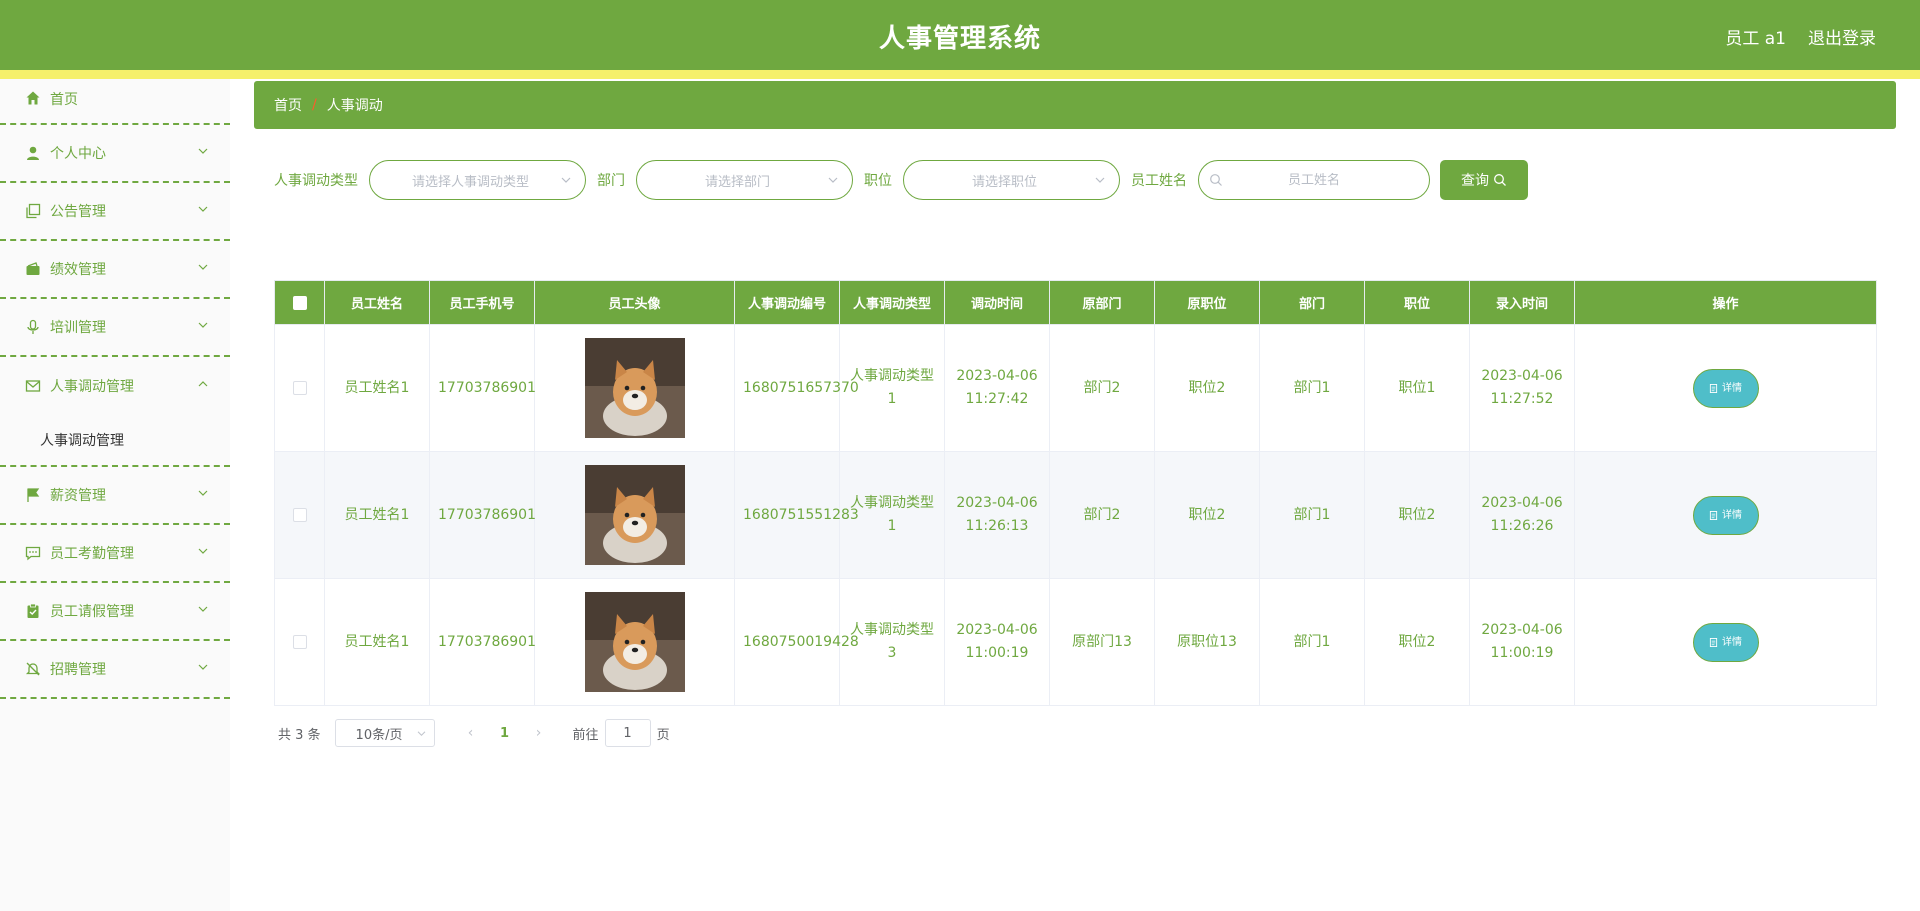  Describe the element at coordinates (78, 270) in the screenshot. I see `sidebar-item-label: 绩效管理` at that location.